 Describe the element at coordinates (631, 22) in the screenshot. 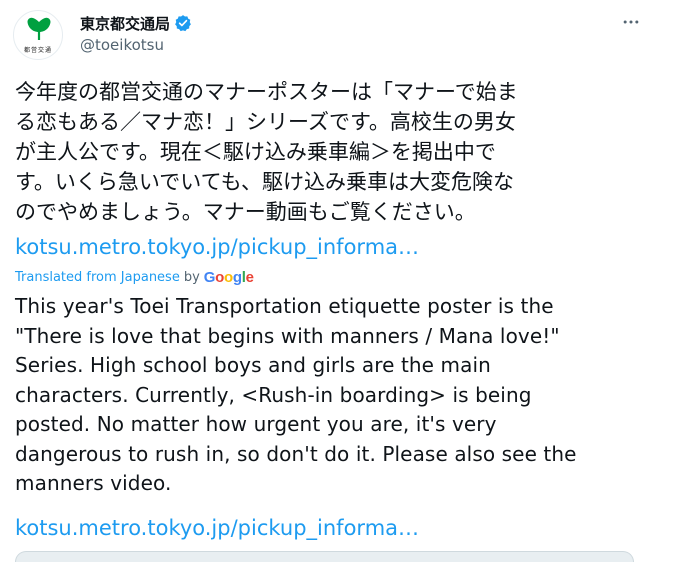

I see `more-options-icon` at that location.